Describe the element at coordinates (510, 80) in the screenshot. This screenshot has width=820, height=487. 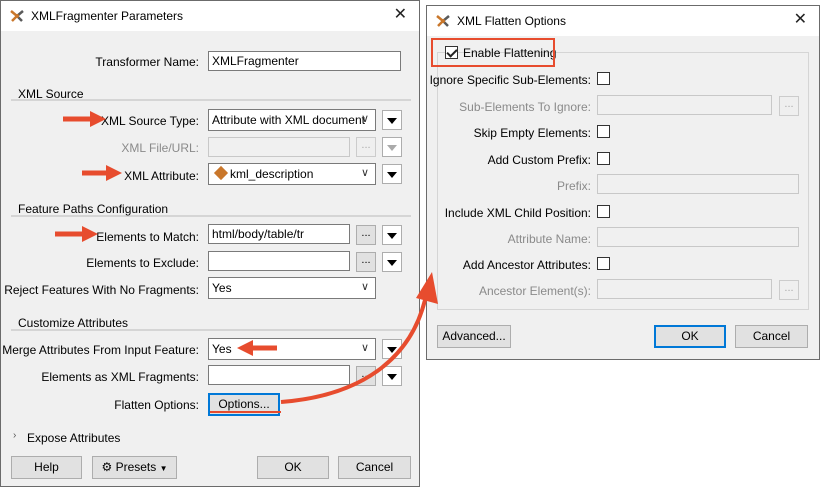
I see `ignore-label: Ignore Specific Sub-Elements:` at that location.